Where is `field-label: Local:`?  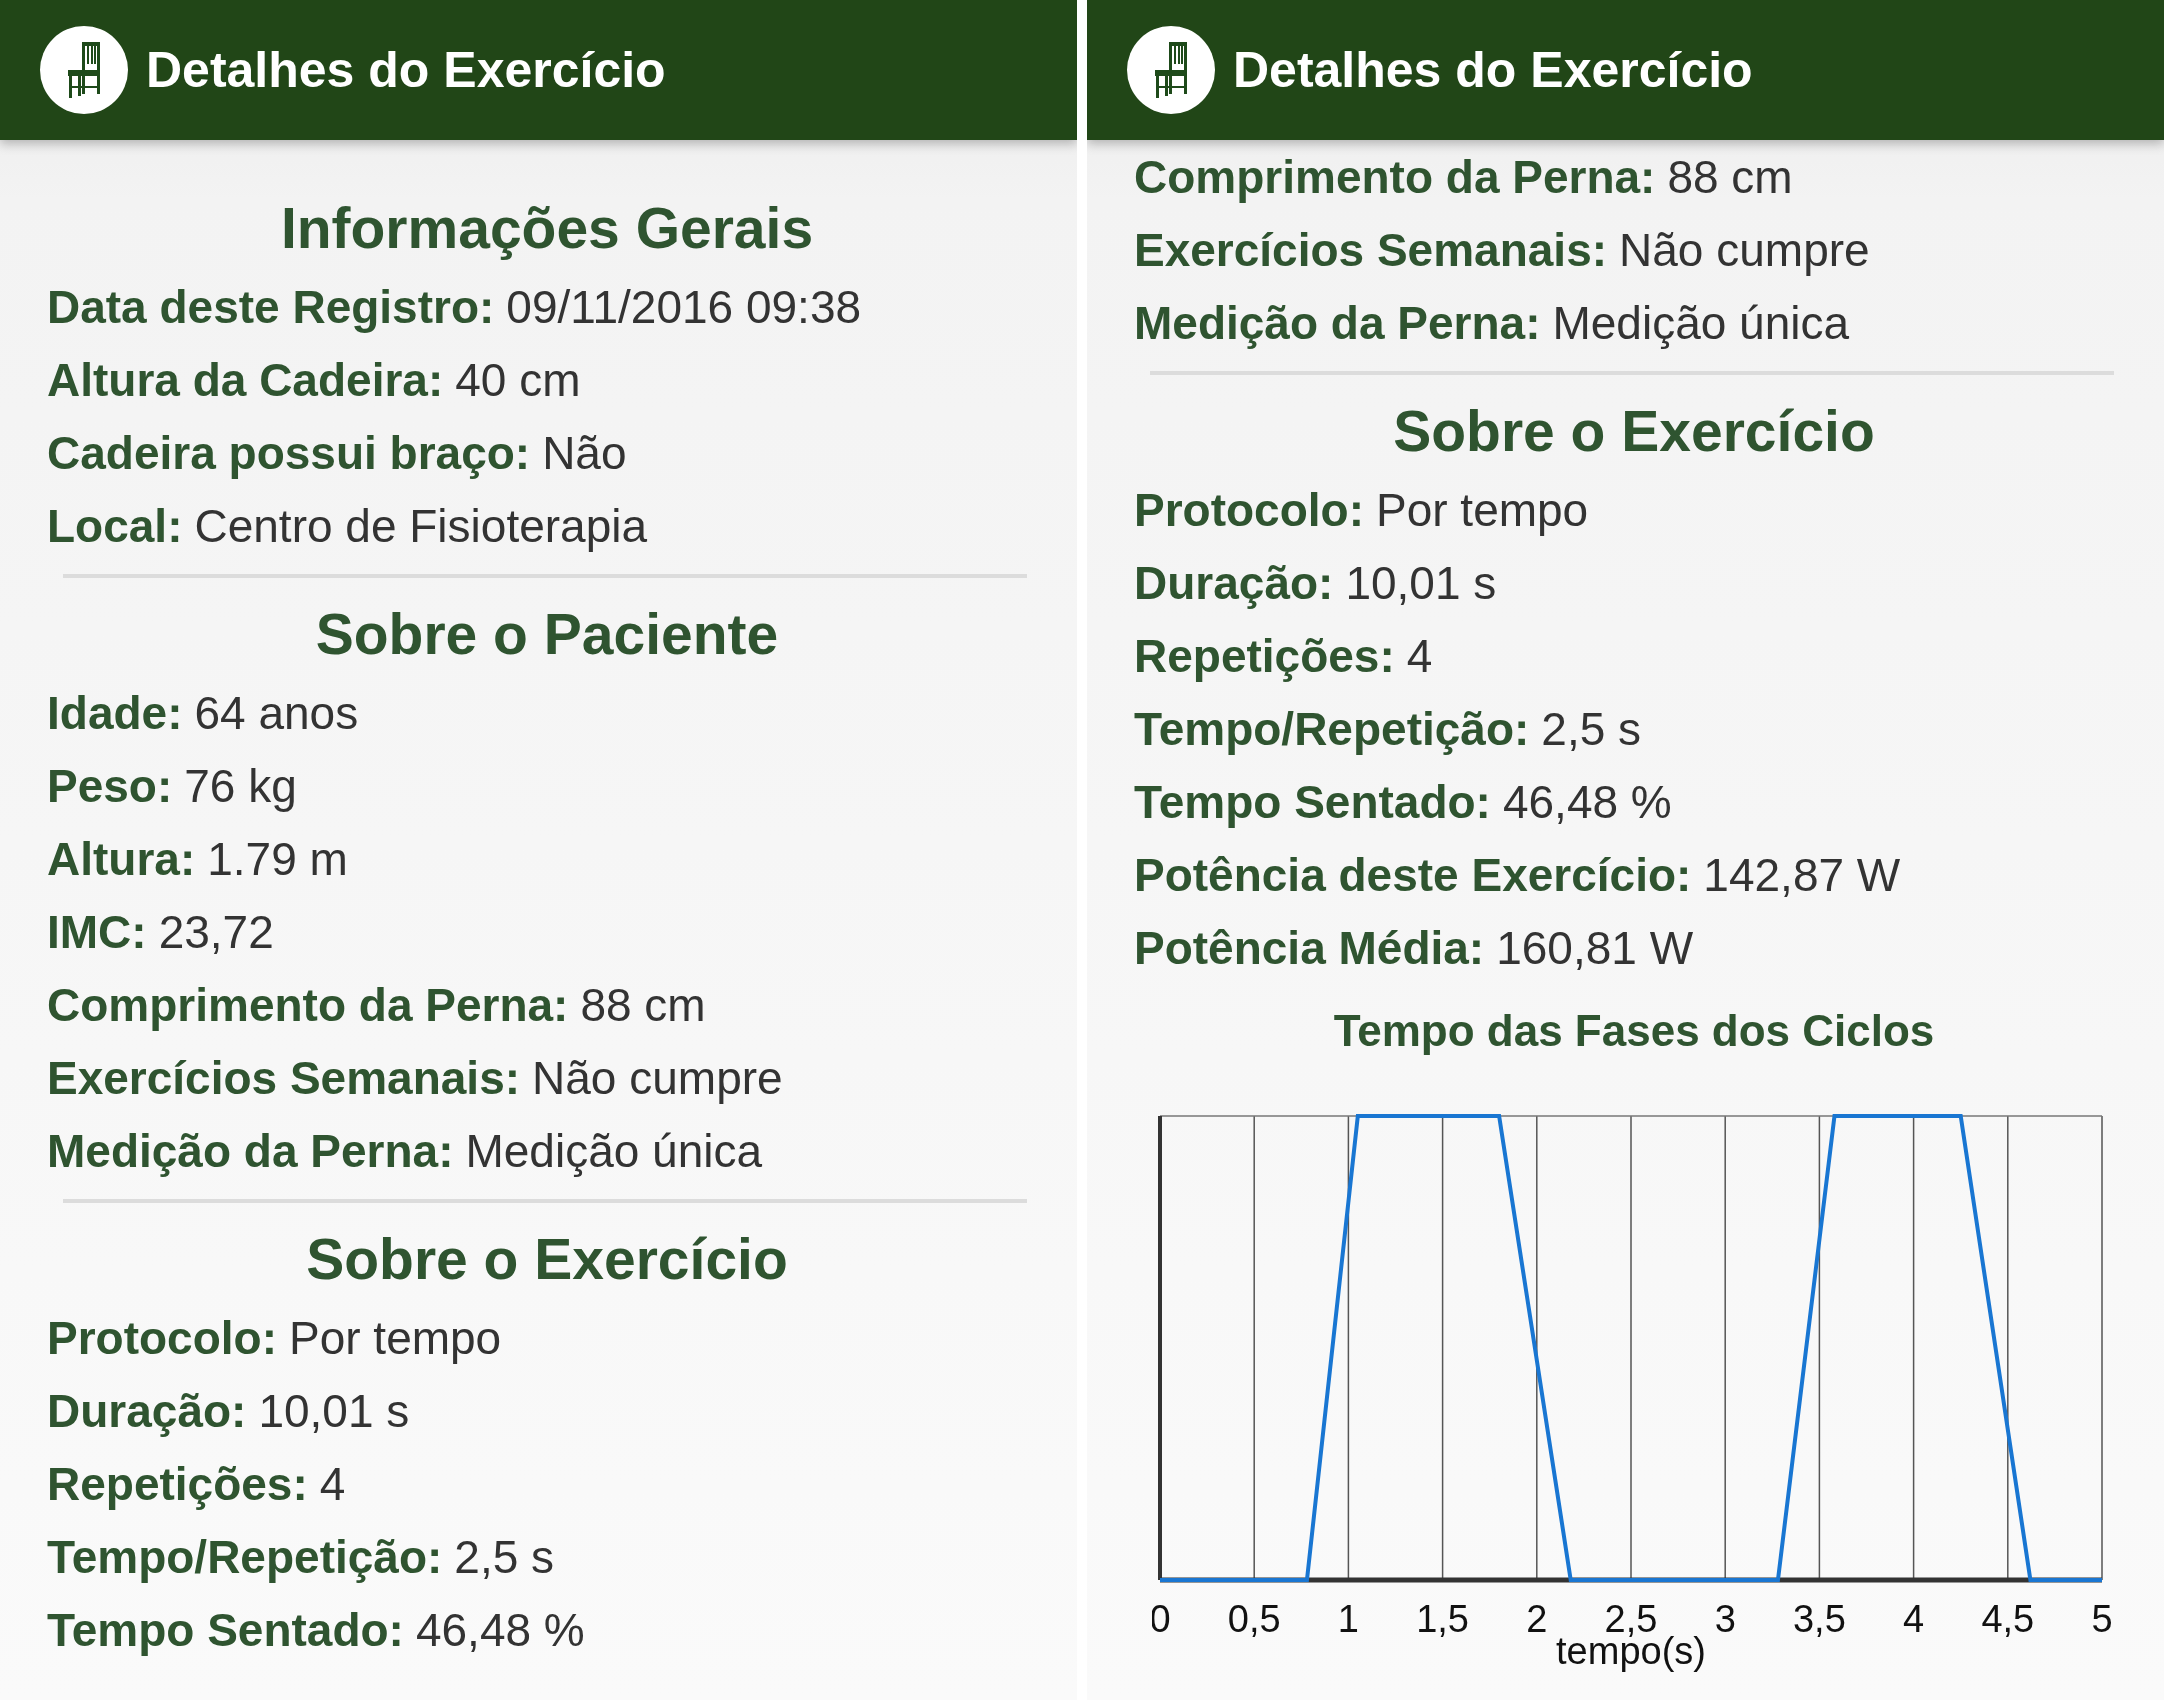
field-label: Local: is located at coordinates (115, 525).